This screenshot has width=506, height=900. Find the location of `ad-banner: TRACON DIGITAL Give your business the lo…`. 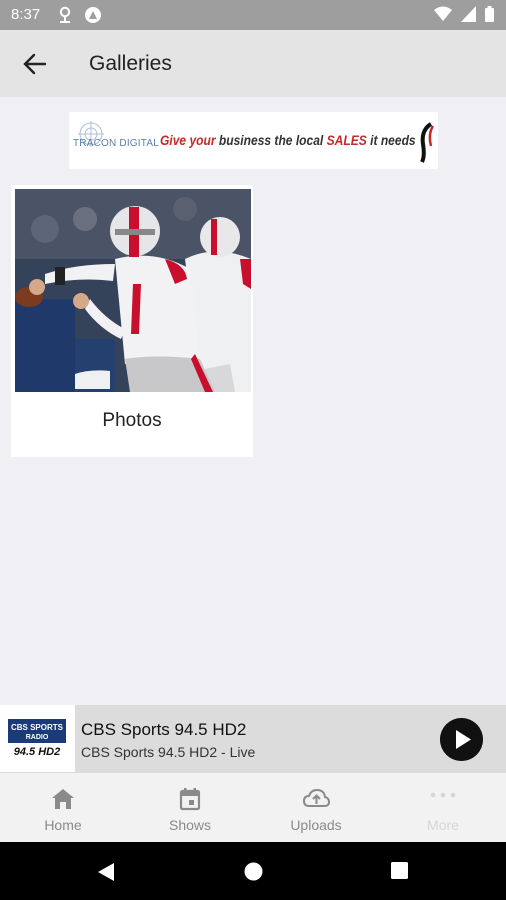

ad-banner: TRACON DIGITAL Give your business the lo… is located at coordinates (253, 140).